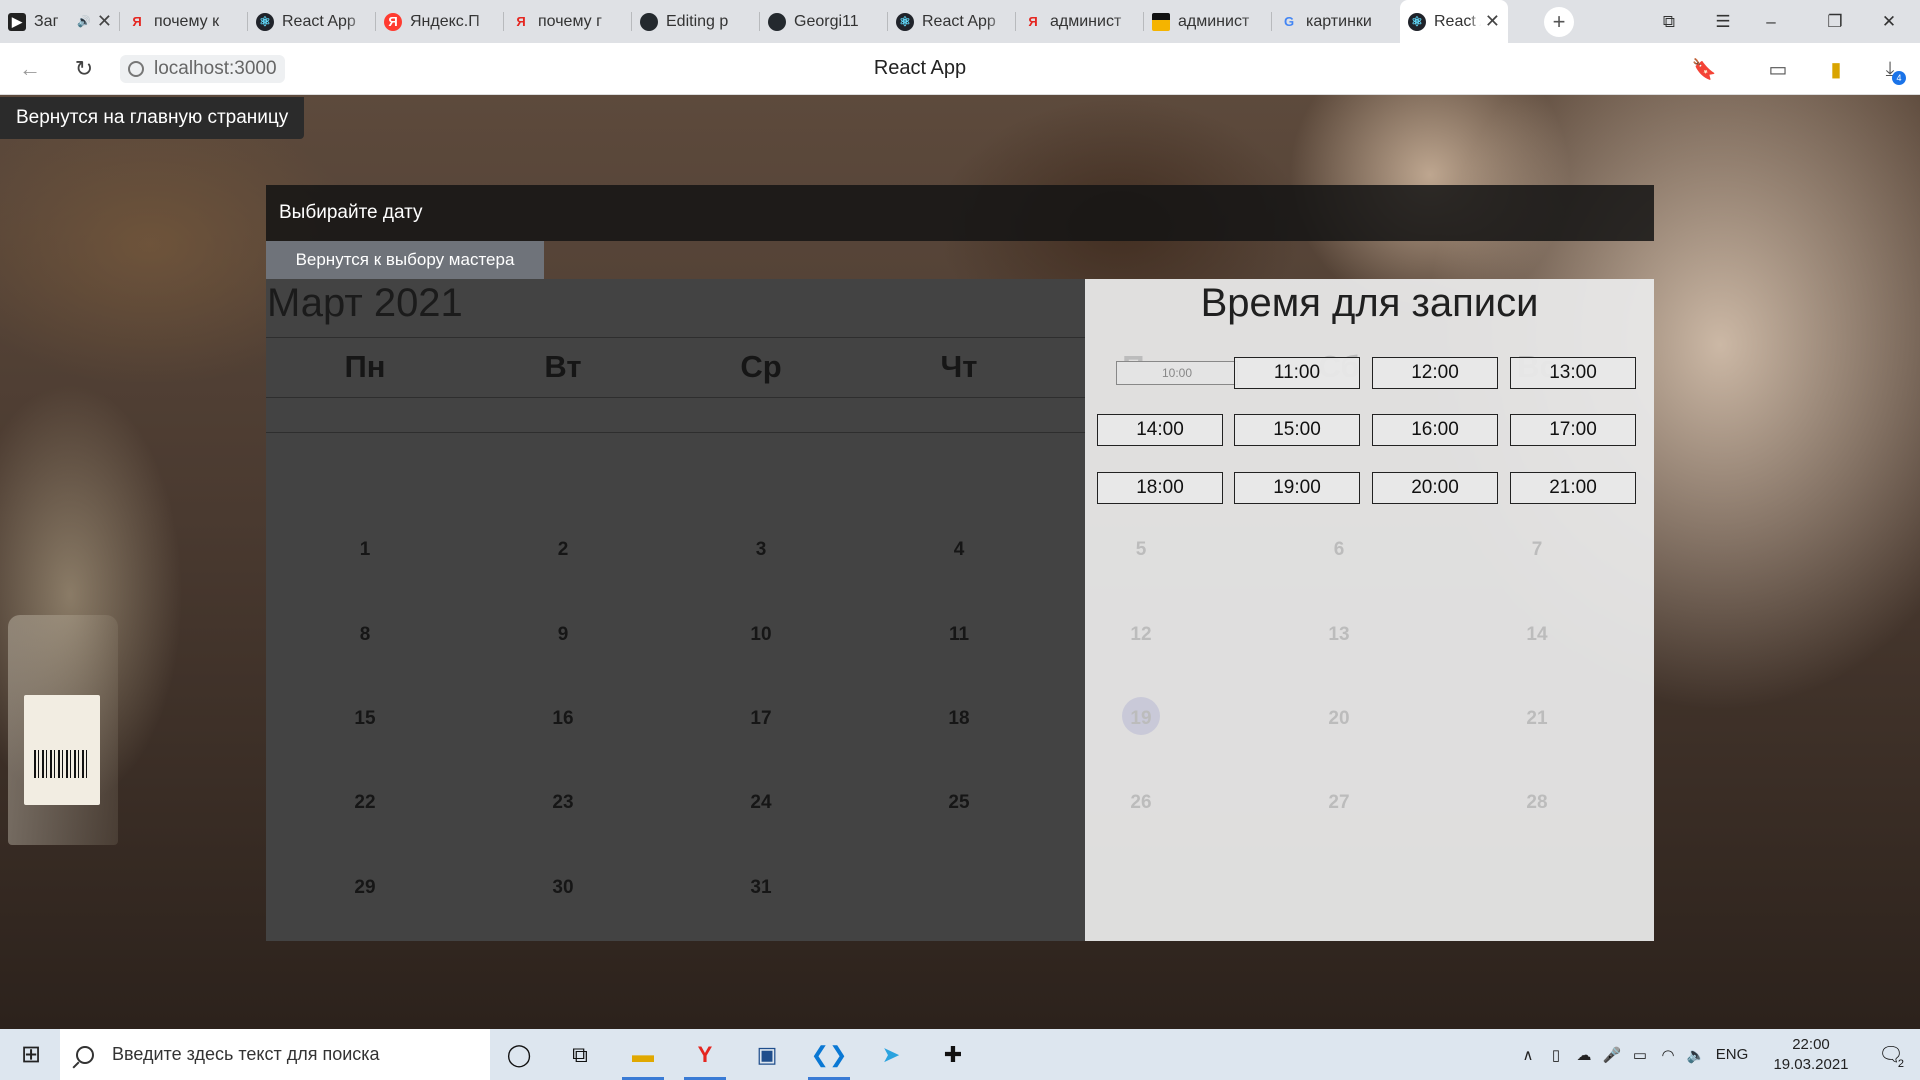  Describe the element at coordinates (1435, 373) in the screenshot. I see `time-slot-button: 12:00` at that location.